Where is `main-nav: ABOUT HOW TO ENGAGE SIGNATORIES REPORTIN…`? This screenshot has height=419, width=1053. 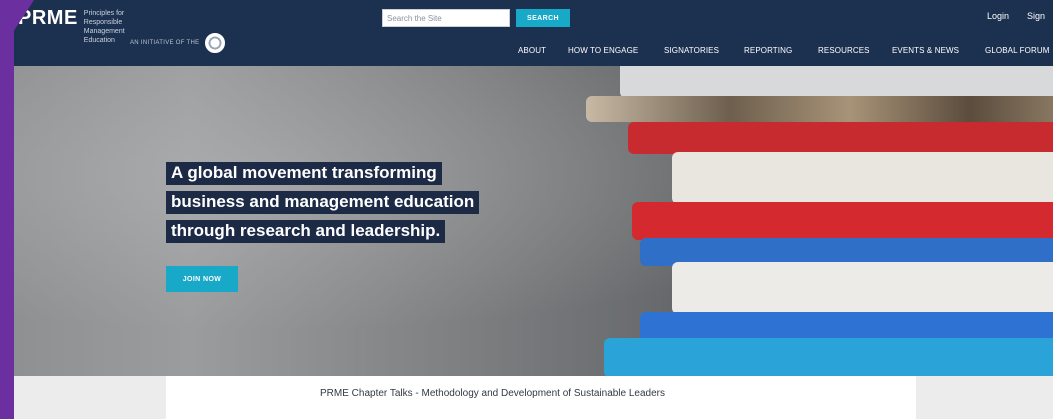 main-nav: ABOUT HOW TO ENGAGE SIGNATORIES REPORTIN… is located at coordinates (526, 53).